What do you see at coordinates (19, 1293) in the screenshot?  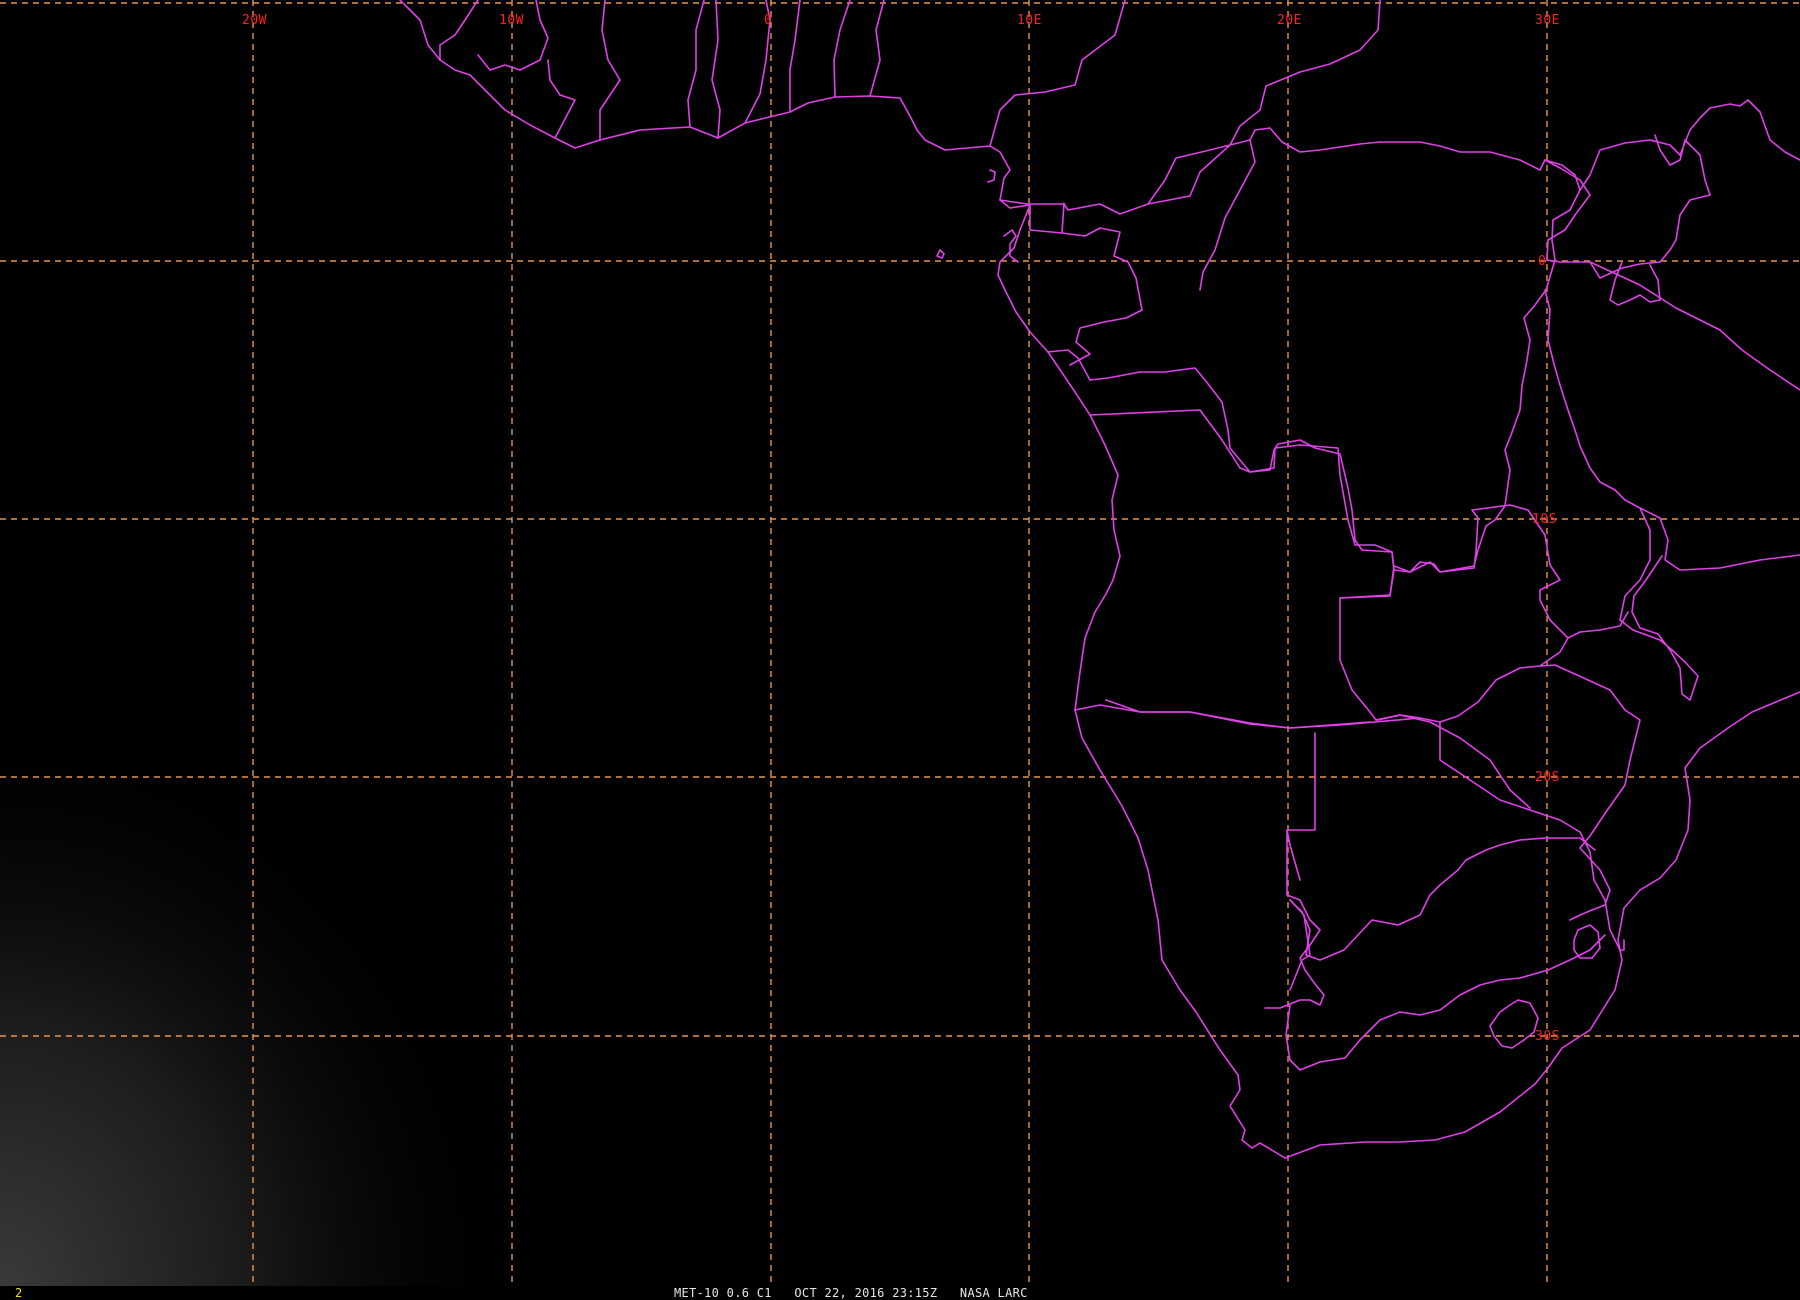 I see `frame-number: 2` at bounding box center [19, 1293].